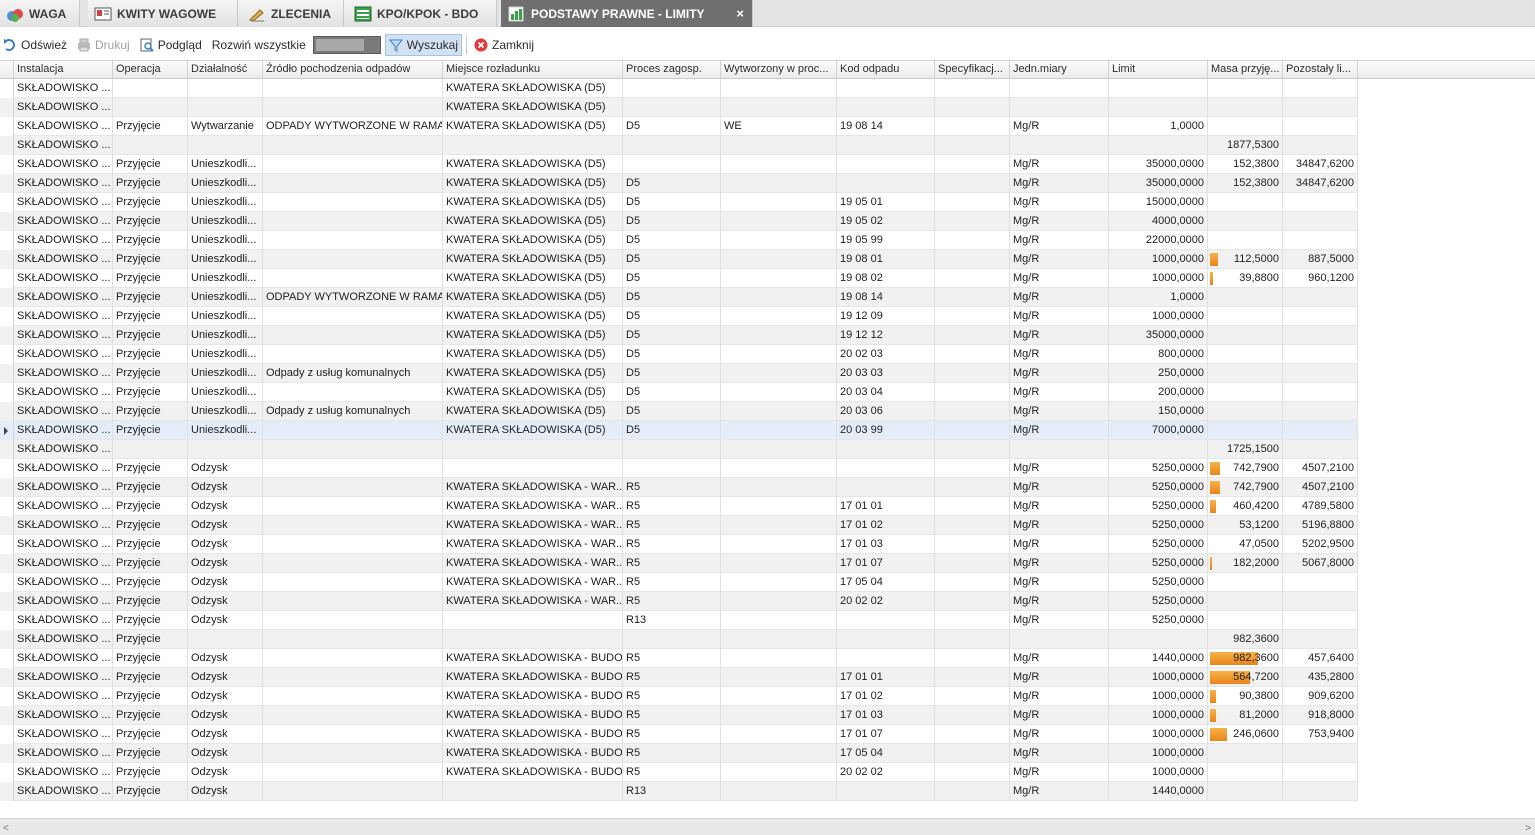 The height and width of the screenshot is (835, 1535). Describe the element at coordinates (423, 45) in the screenshot. I see `search-button: Wyszukaj` at that location.